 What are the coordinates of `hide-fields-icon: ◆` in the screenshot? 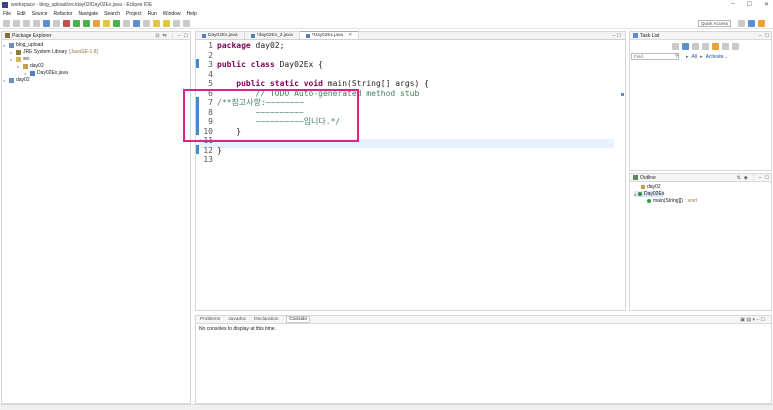 It's located at (746, 178).